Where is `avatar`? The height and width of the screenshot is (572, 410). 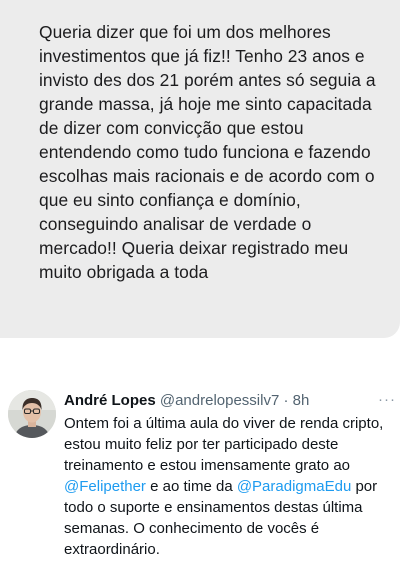 avatar is located at coordinates (32, 414).